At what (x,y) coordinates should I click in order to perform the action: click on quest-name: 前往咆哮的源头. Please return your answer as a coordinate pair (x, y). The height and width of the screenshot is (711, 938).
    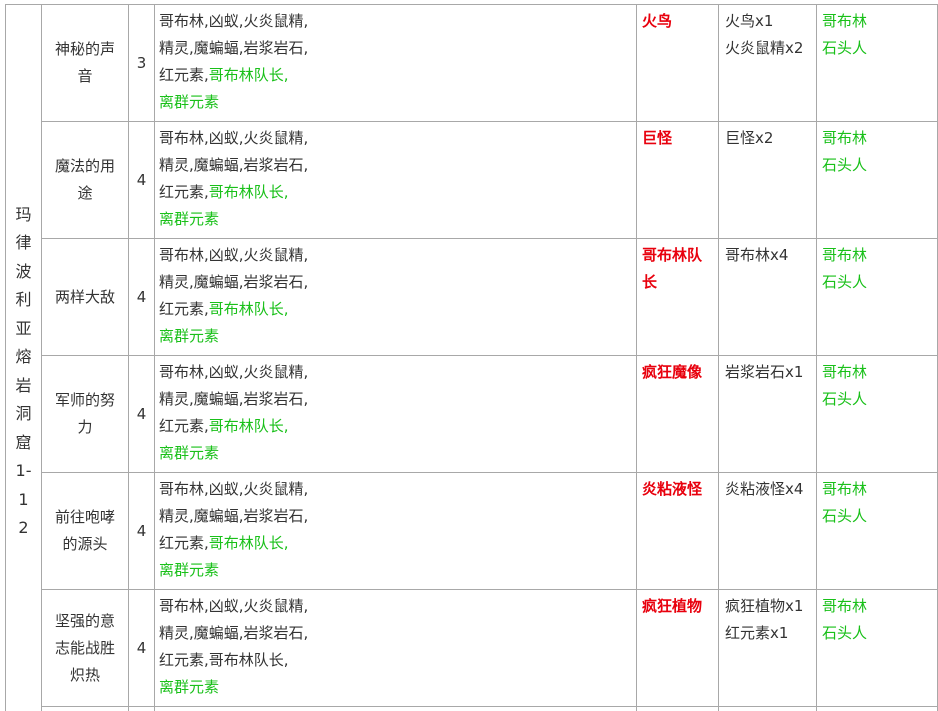
    Looking at the image, I should click on (84, 530).